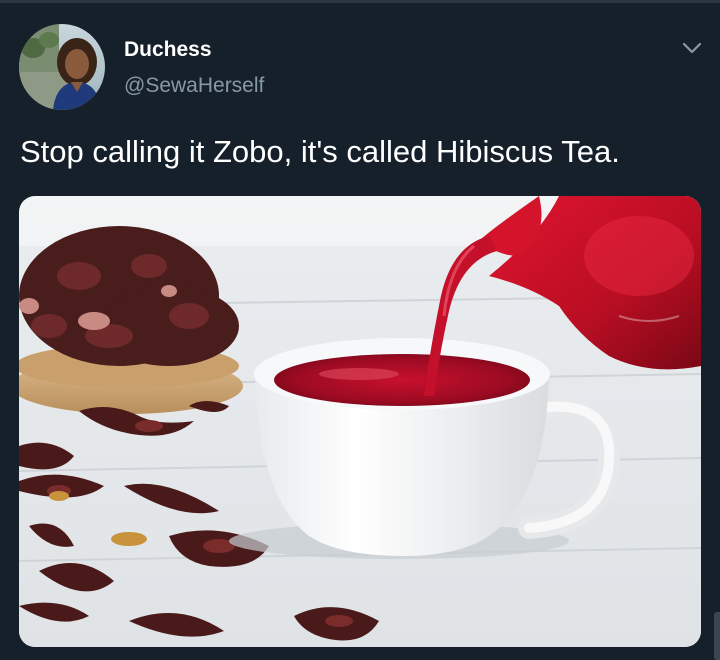  I want to click on chevron-down-icon, so click(692, 48).